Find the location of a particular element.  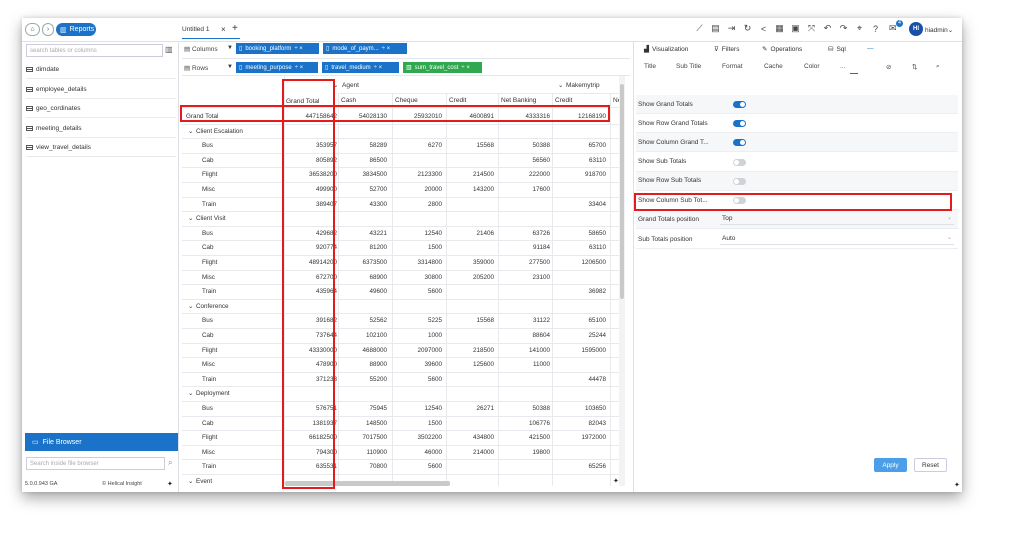

columns-dropdown-icon: ▼ is located at coordinates (230, 48).